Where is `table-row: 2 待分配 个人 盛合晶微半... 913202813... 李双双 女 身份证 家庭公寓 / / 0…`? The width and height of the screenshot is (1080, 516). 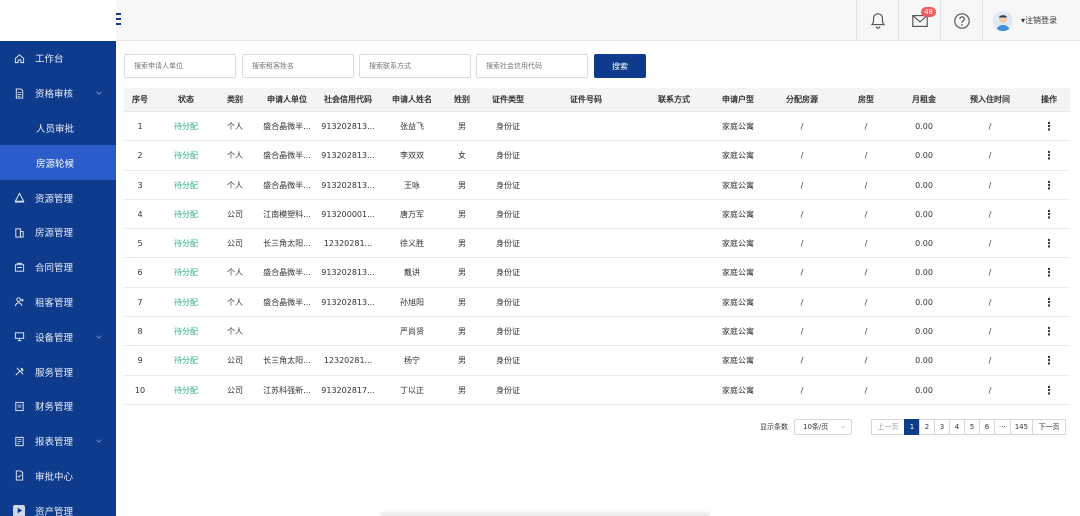 table-row: 2 待分配 个人 盛合晶微半... 913202813... 李双双 女 身份证 家庭公寓 / / 0… is located at coordinates (597, 156).